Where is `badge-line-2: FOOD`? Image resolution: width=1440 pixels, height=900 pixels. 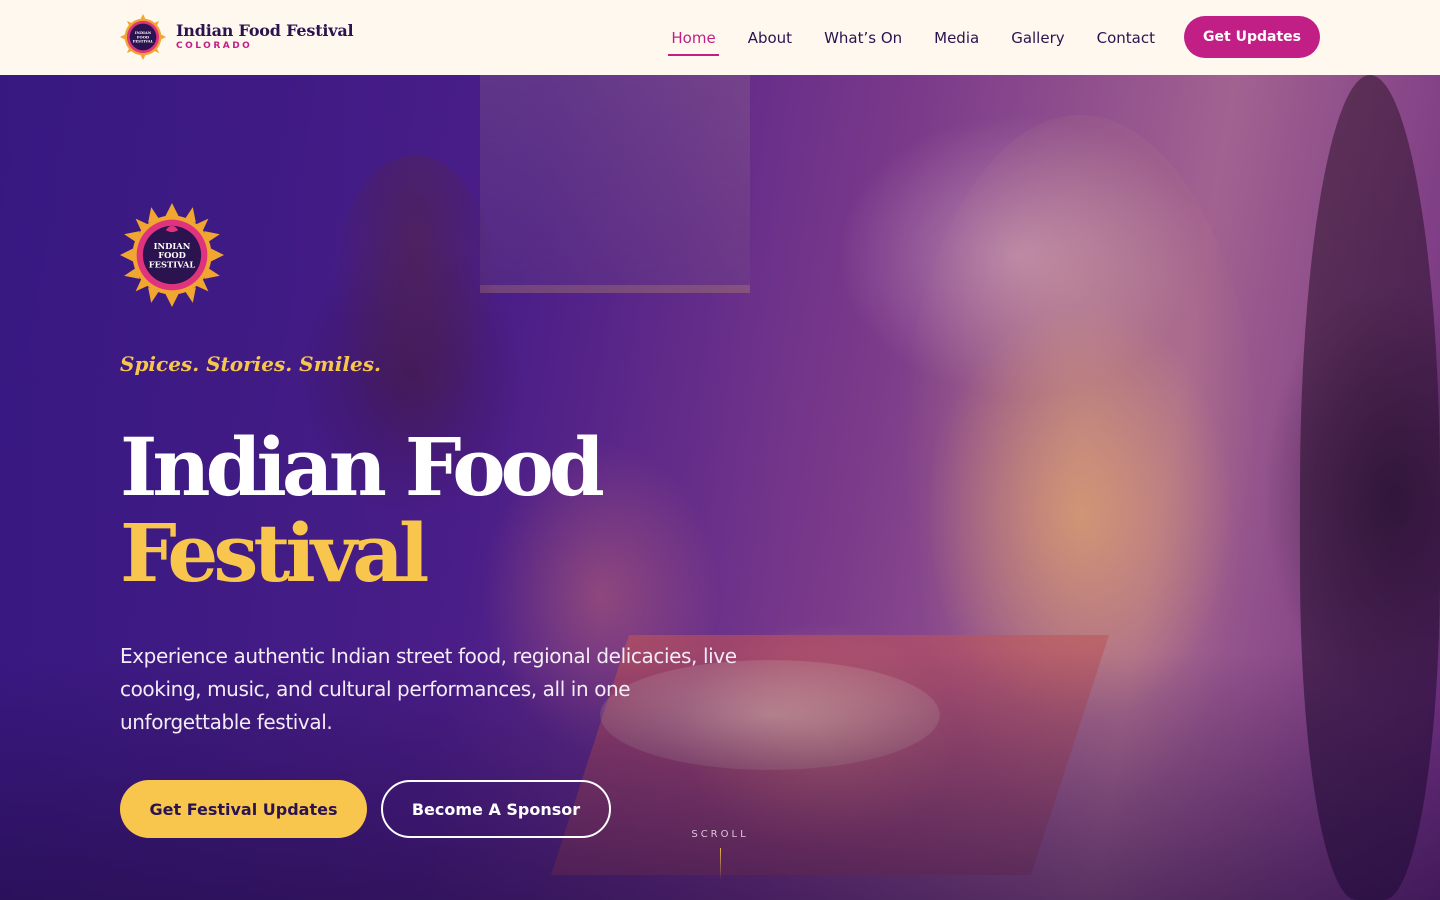
badge-line-2: FOOD is located at coordinates (143, 37).